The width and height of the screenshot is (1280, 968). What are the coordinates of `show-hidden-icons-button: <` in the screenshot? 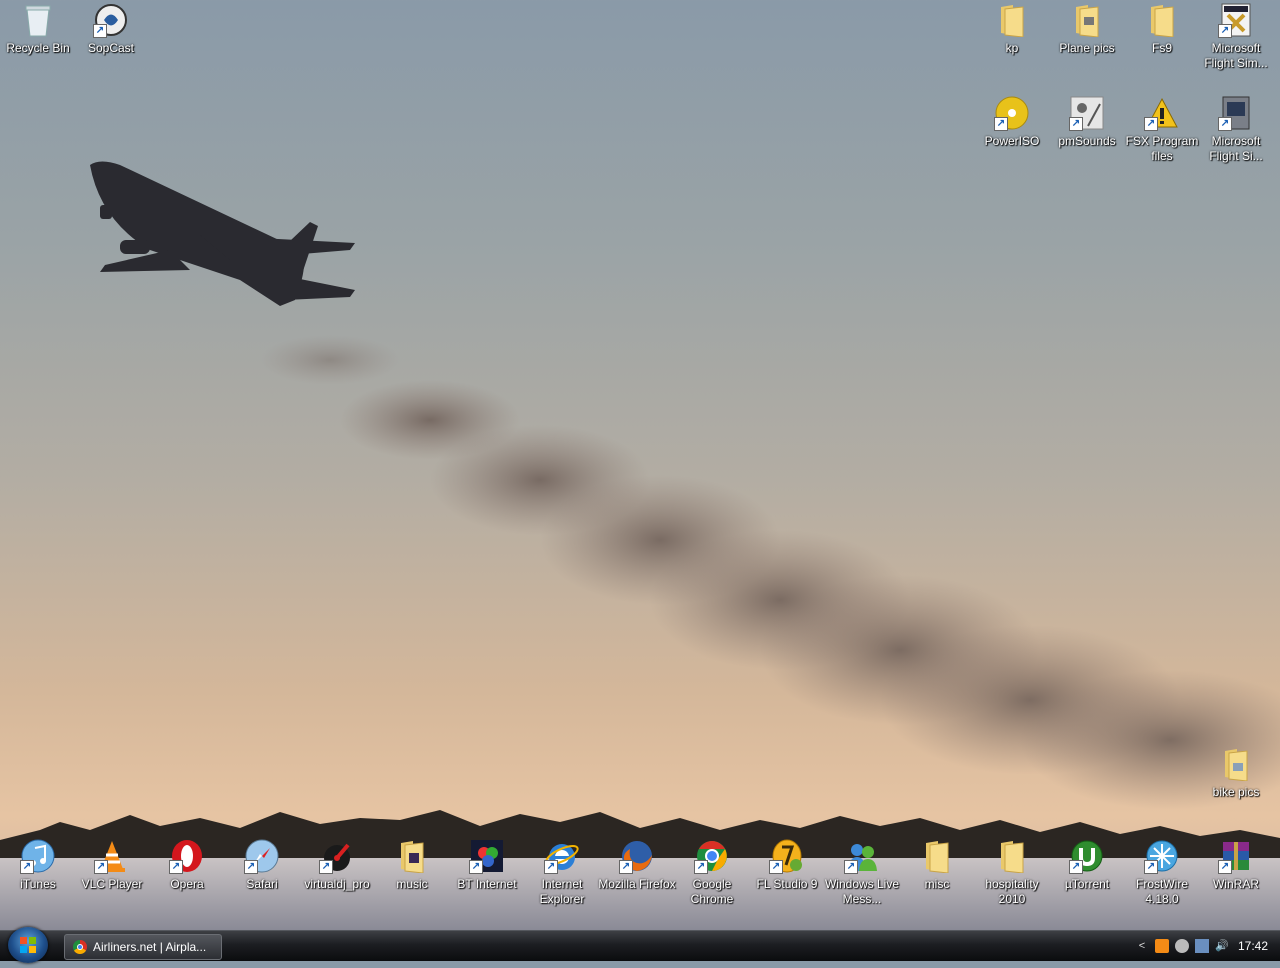 It's located at (1142, 946).